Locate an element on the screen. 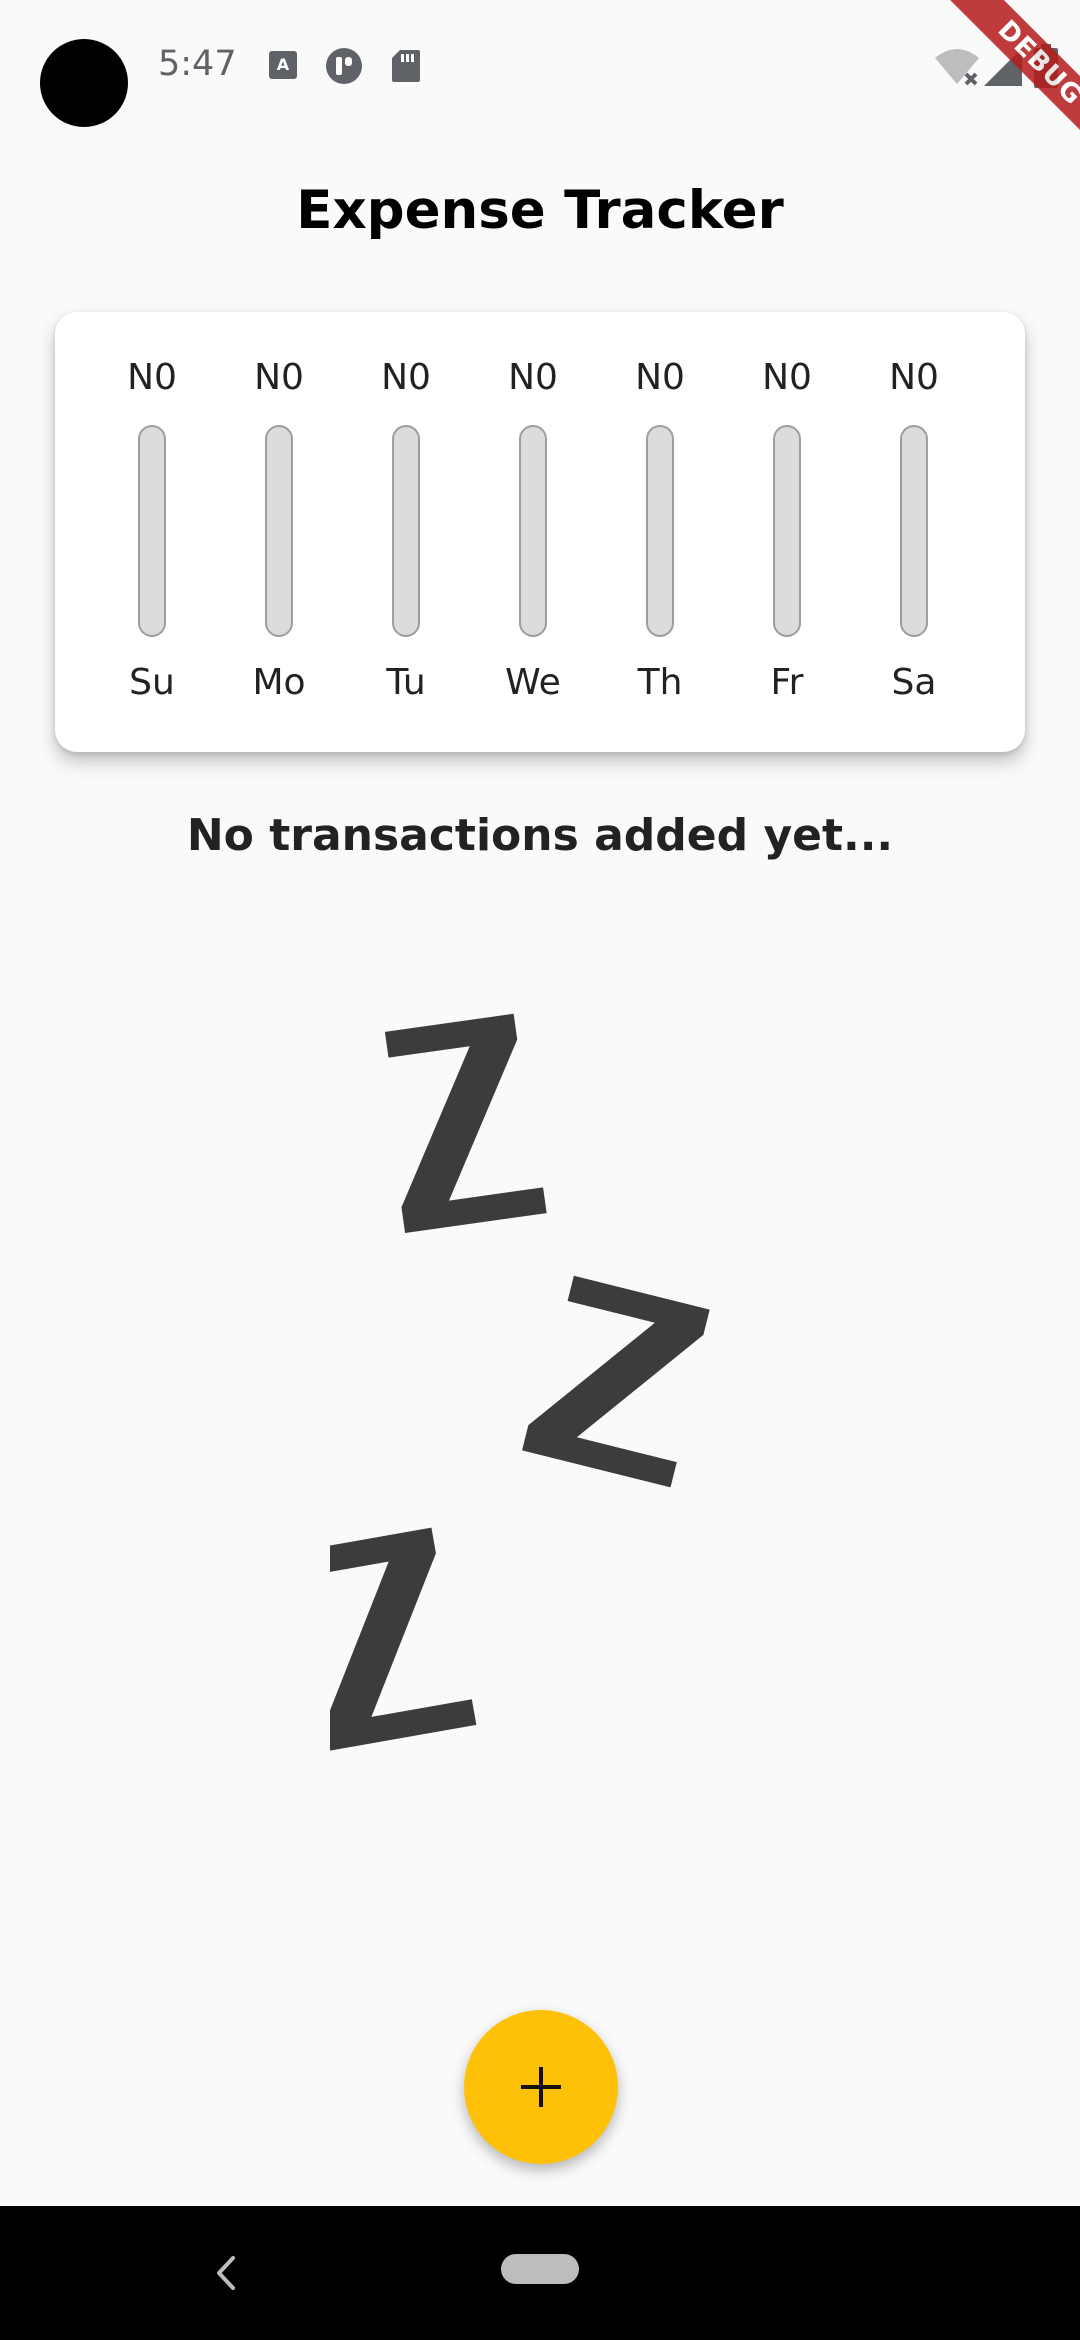 This screenshot has height=2340, width=1080. chart-bar-column: N0 Th is located at coordinates (660, 532).